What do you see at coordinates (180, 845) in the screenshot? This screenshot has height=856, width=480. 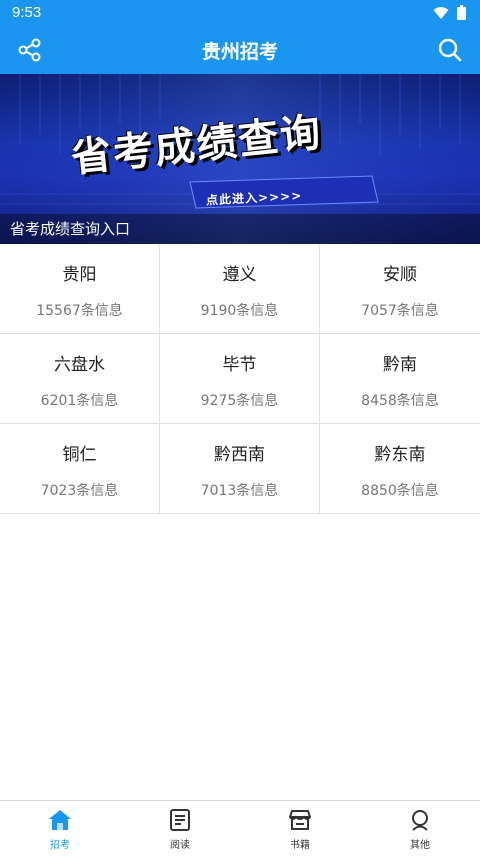 I see `tab-label: 阅读` at bounding box center [180, 845].